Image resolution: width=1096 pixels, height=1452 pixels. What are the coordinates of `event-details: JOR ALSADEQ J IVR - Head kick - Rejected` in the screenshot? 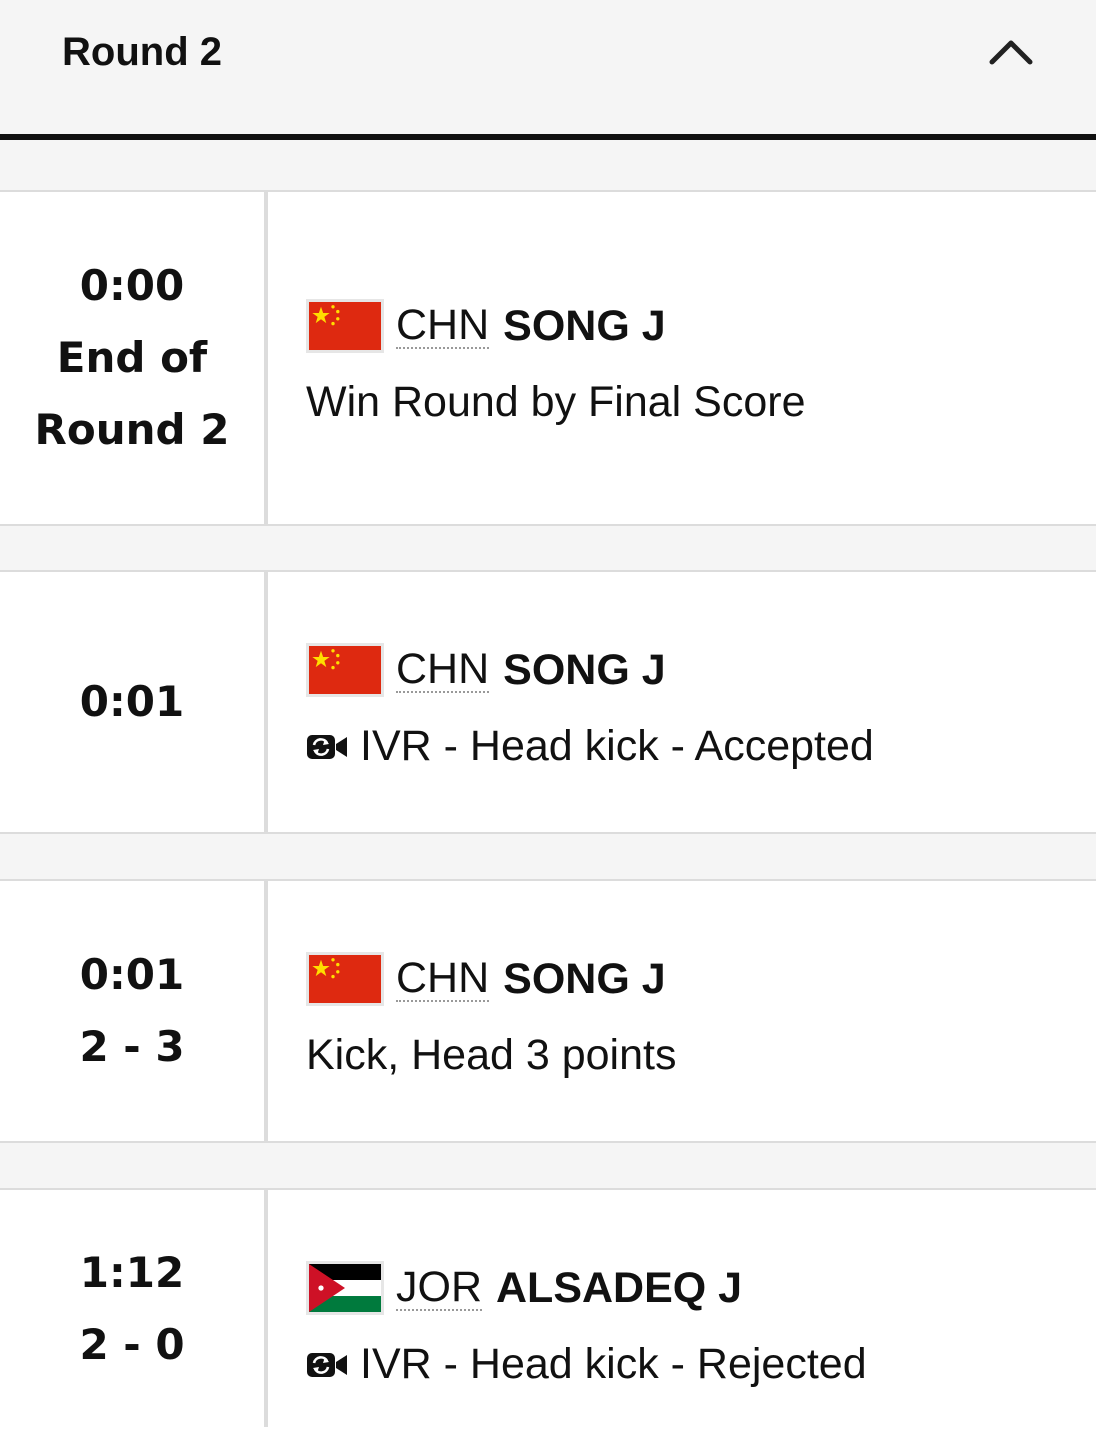 It's located at (691, 1321).